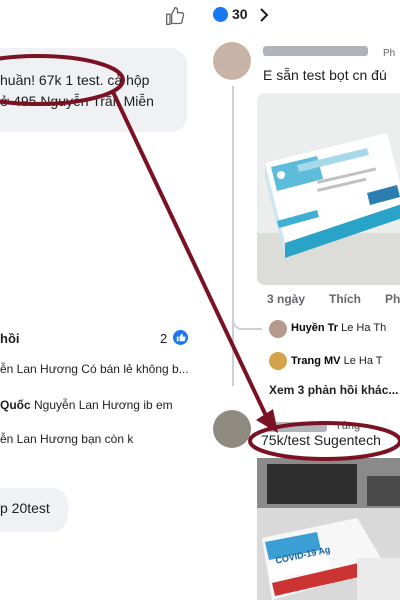 The image size is (400, 600). I want to click on chevron-right-icon, so click(264, 15).